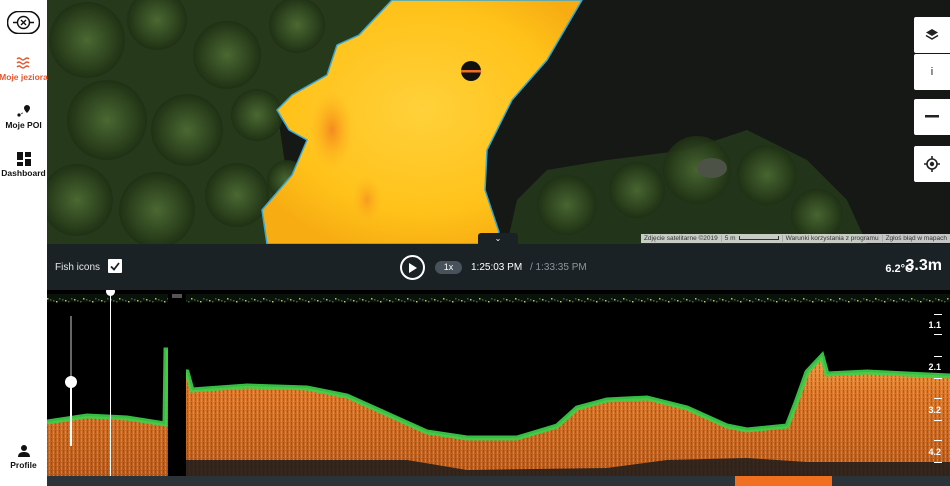  I want to click on sidebar-item-profile: Profile, so click(23, 457).